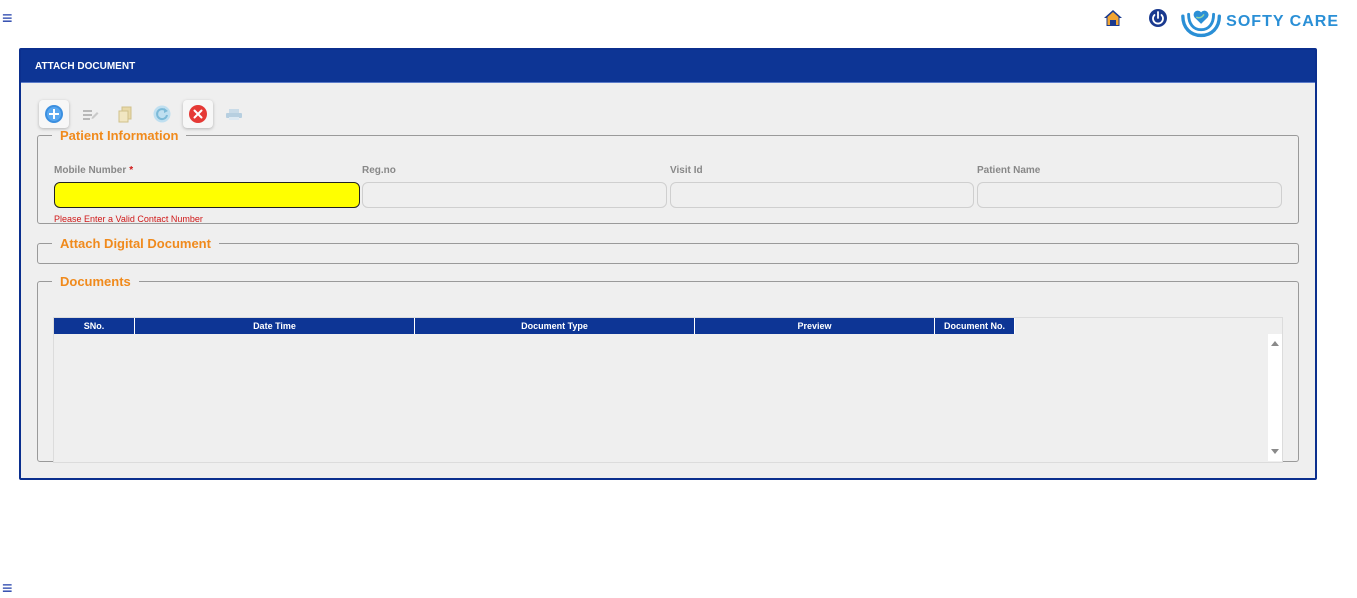 This screenshot has width=1357, height=598. Describe the element at coordinates (131, 170) in the screenshot. I see `required-marker: *` at that location.